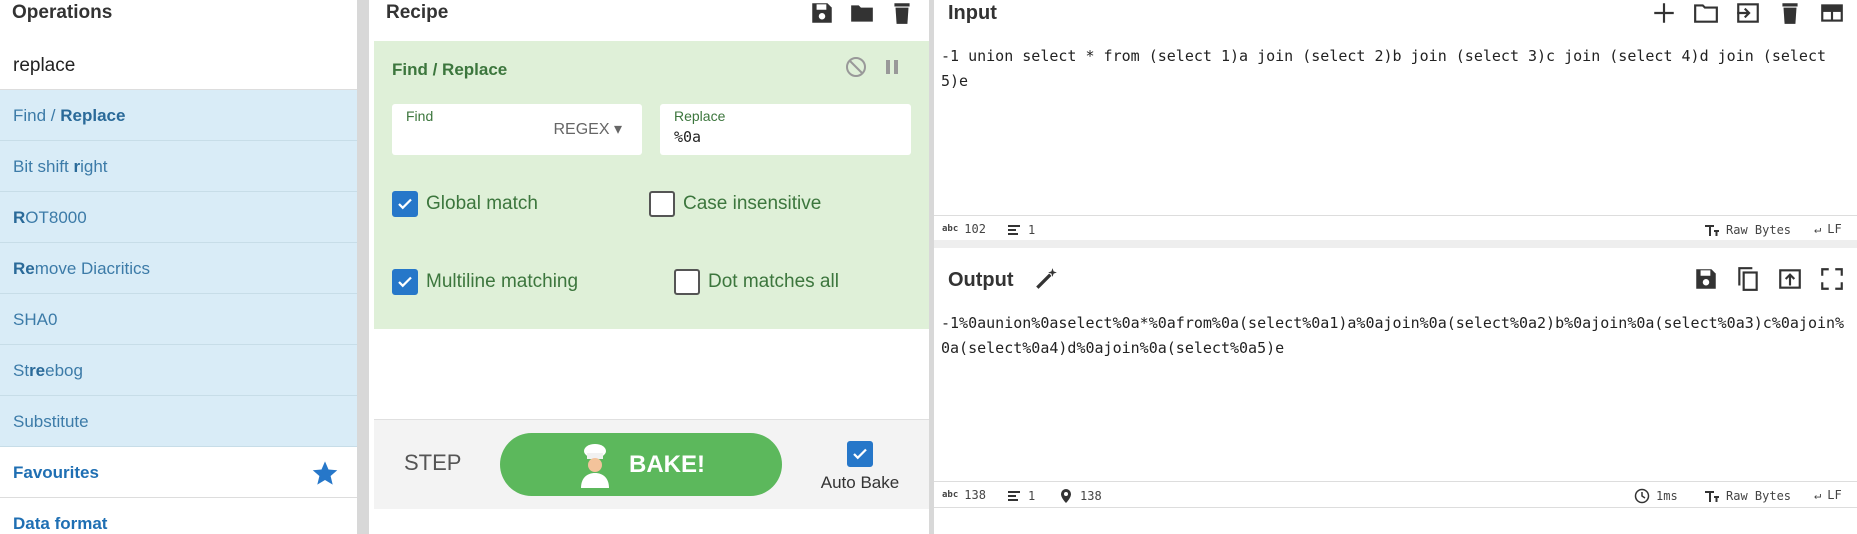 The height and width of the screenshot is (534, 1857). I want to click on panel-divider, so click(363, 267).